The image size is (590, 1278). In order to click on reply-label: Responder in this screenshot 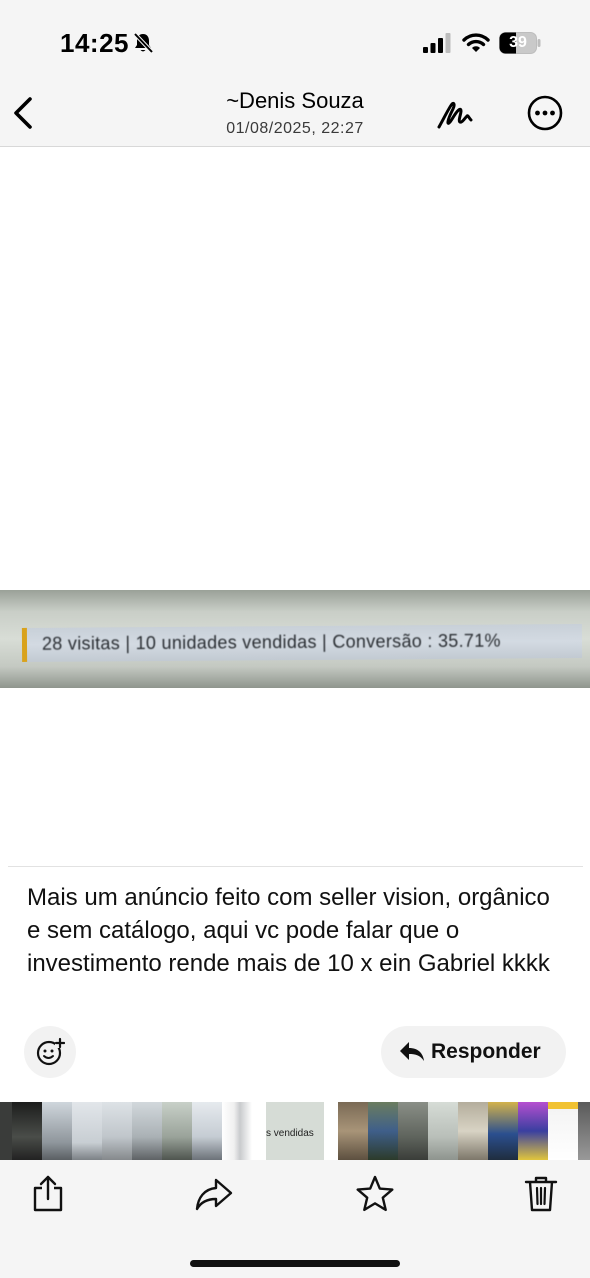, I will do `click(486, 1051)`.